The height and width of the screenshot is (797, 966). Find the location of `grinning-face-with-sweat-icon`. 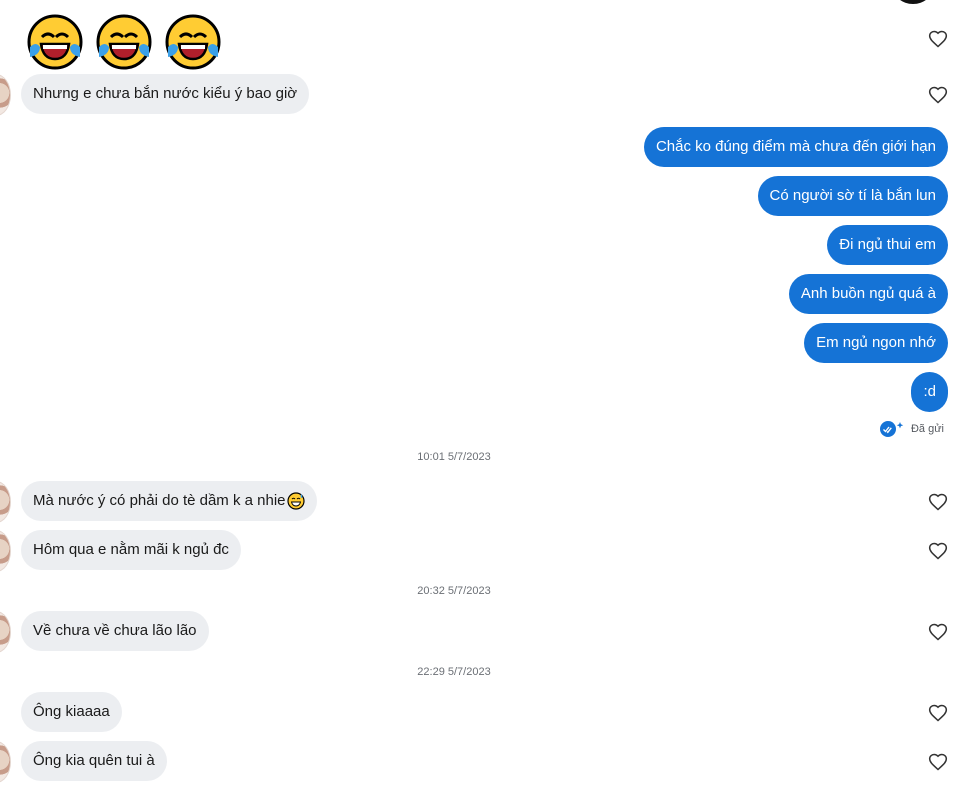

grinning-face-with-sweat-icon is located at coordinates (295, 501).